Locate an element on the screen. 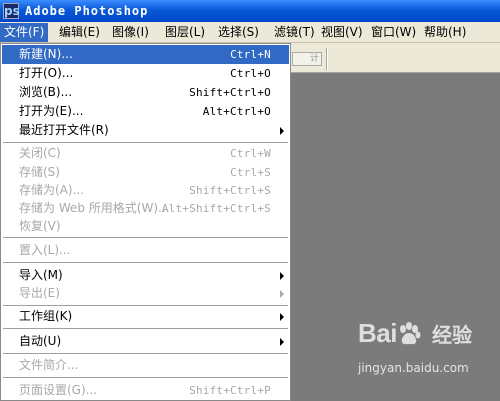 This screenshot has width=500, height=401. menu-item-automate: 自动(U) is located at coordinates (145, 341).